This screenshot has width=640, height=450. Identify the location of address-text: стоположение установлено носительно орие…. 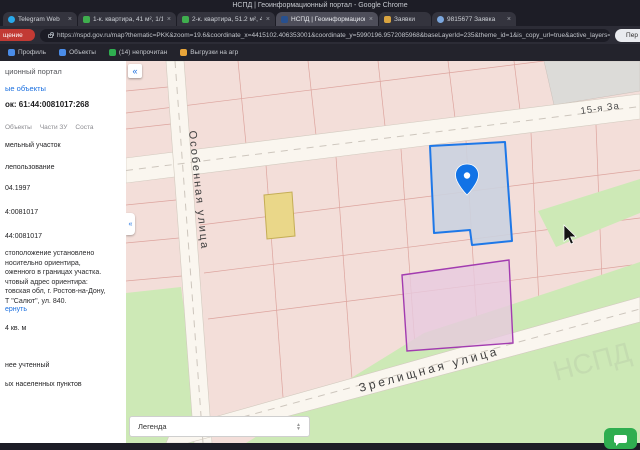
(55, 277).